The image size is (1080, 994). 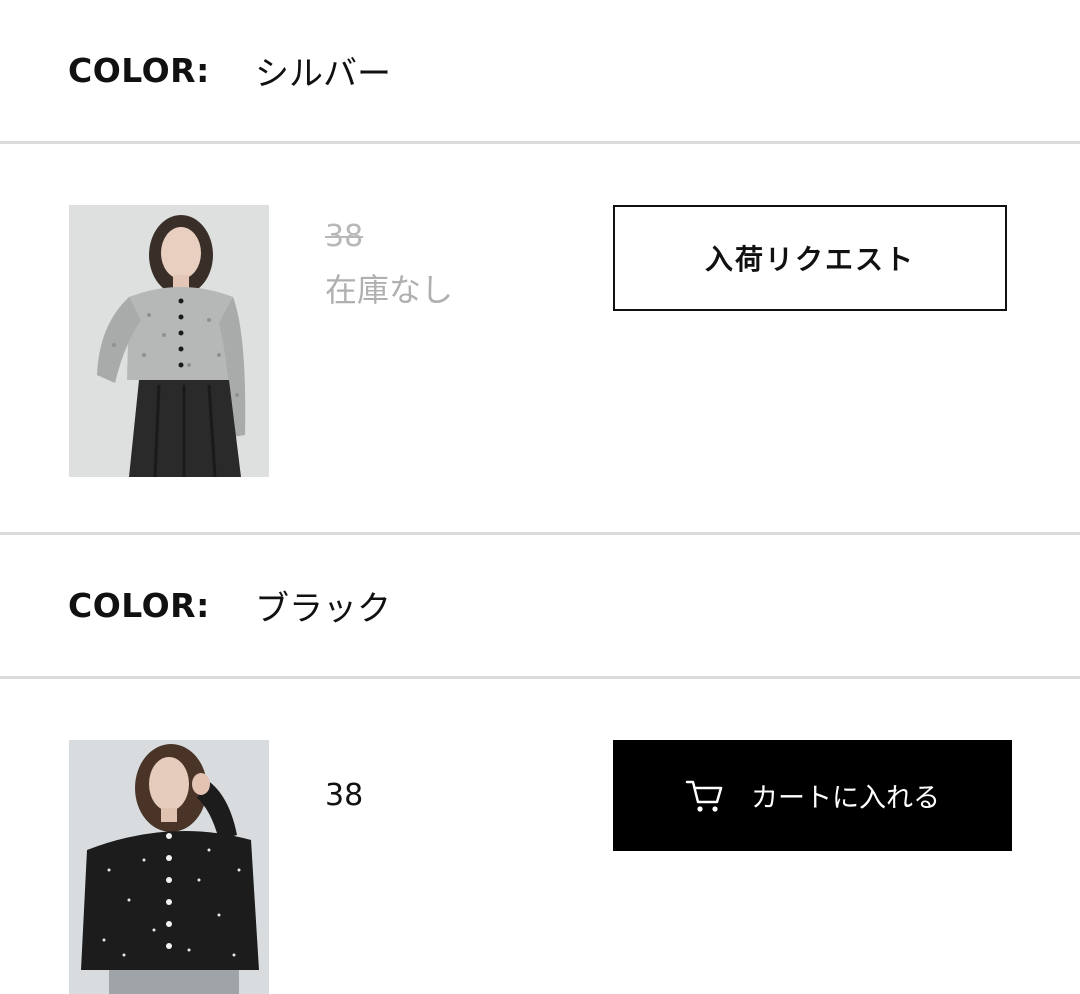 I want to click on restock-request-button: 入荷リクエスト, so click(x=810, y=258).